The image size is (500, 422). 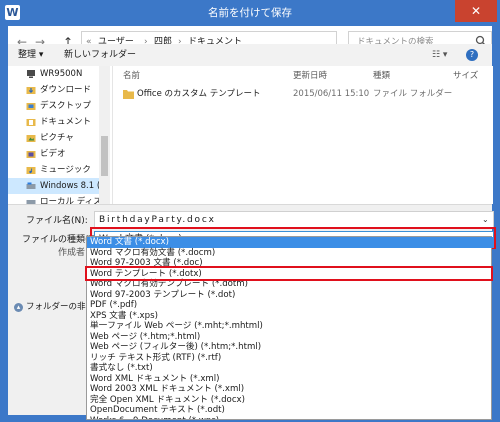 I want to click on dropdown-option: 単一ファイル Web ページ (*.mht;*.mhtml), so click(x=290, y=326).